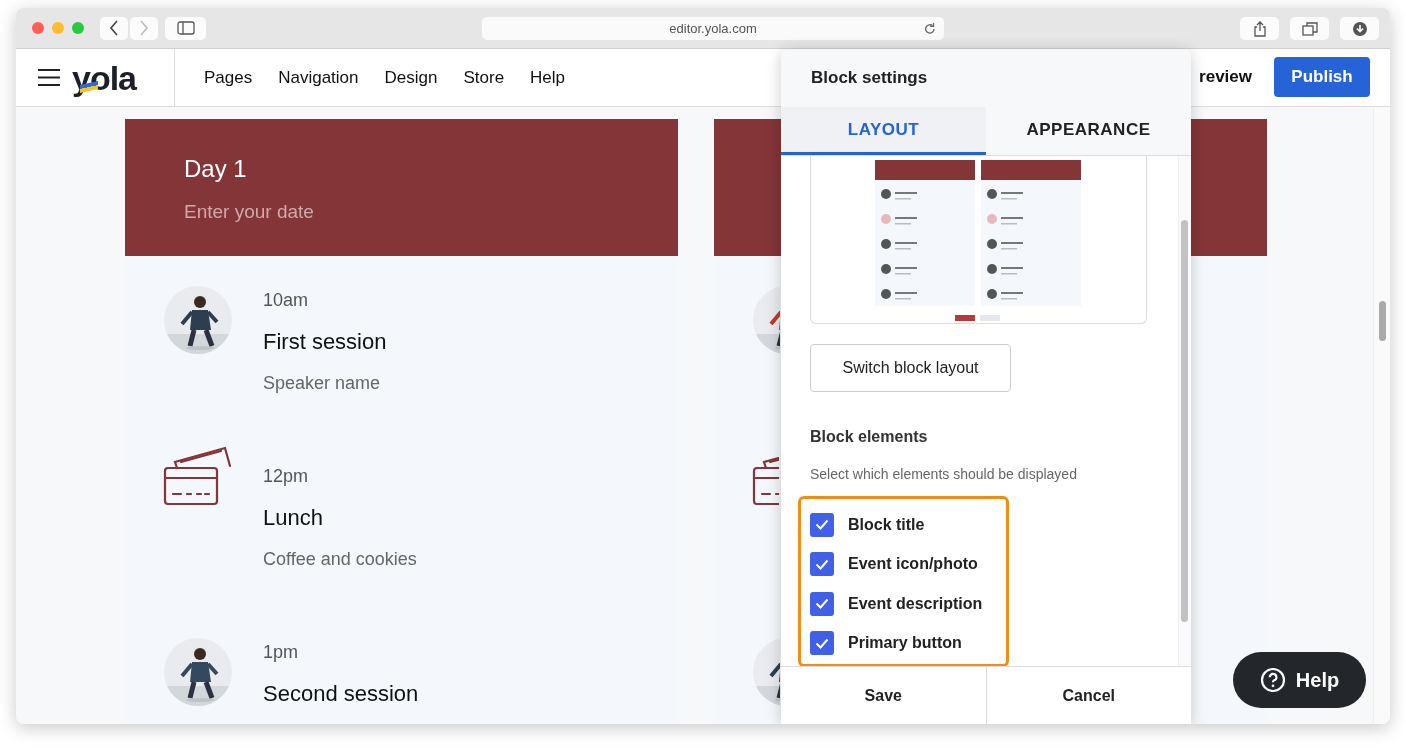 Image resolution: width=1406 pixels, height=748 pixels. I want to click on tabs-icon, so click(1309, 28).